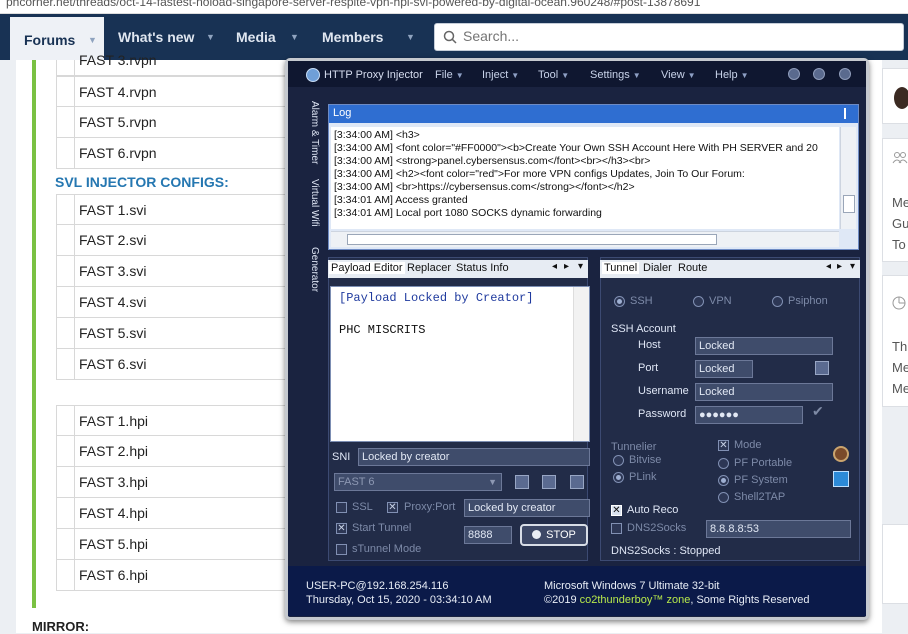 The width and height of the screenshot is (908, 634). Describe the element at coordinates (616, 528) in the screenshot. I see `dns2socks-checkbox` at that location.